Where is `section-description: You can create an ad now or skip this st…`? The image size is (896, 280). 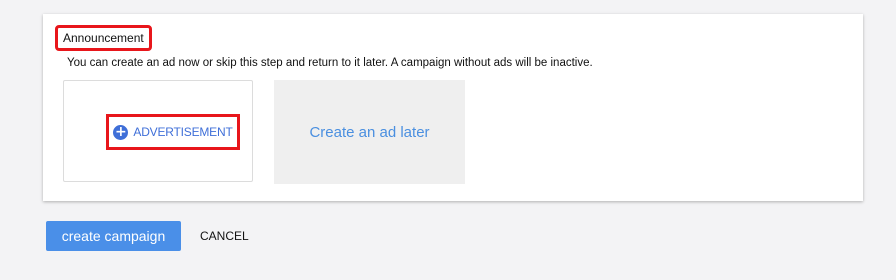
section-description: You can create an ad now or skip this st… is located at coordinates (330, 63).